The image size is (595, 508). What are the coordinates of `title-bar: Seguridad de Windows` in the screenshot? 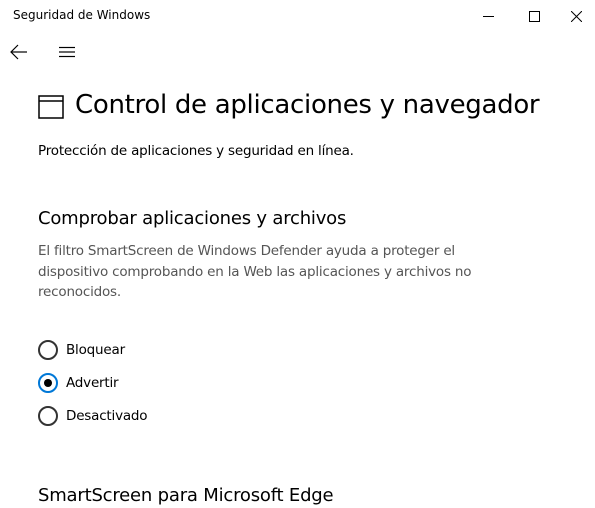 It's located at (297, 16).